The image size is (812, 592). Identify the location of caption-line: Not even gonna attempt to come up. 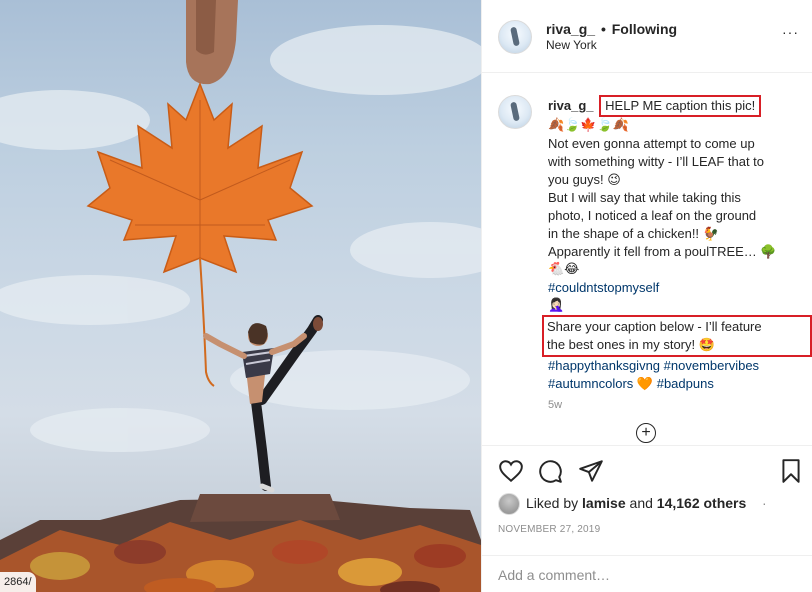
(651, 143).